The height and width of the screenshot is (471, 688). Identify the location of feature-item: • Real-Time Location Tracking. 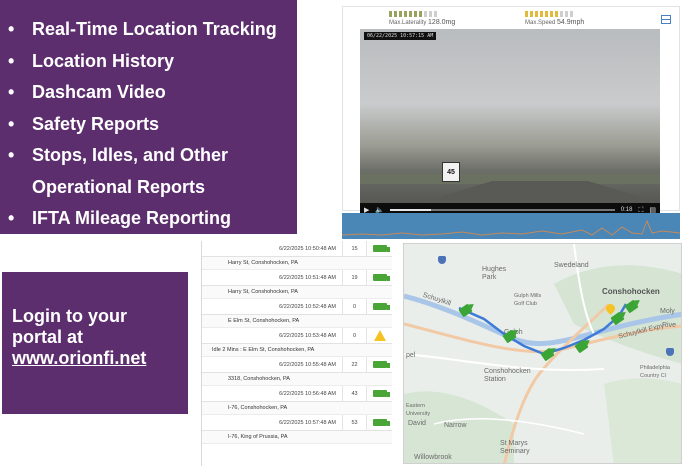
(148, 30).